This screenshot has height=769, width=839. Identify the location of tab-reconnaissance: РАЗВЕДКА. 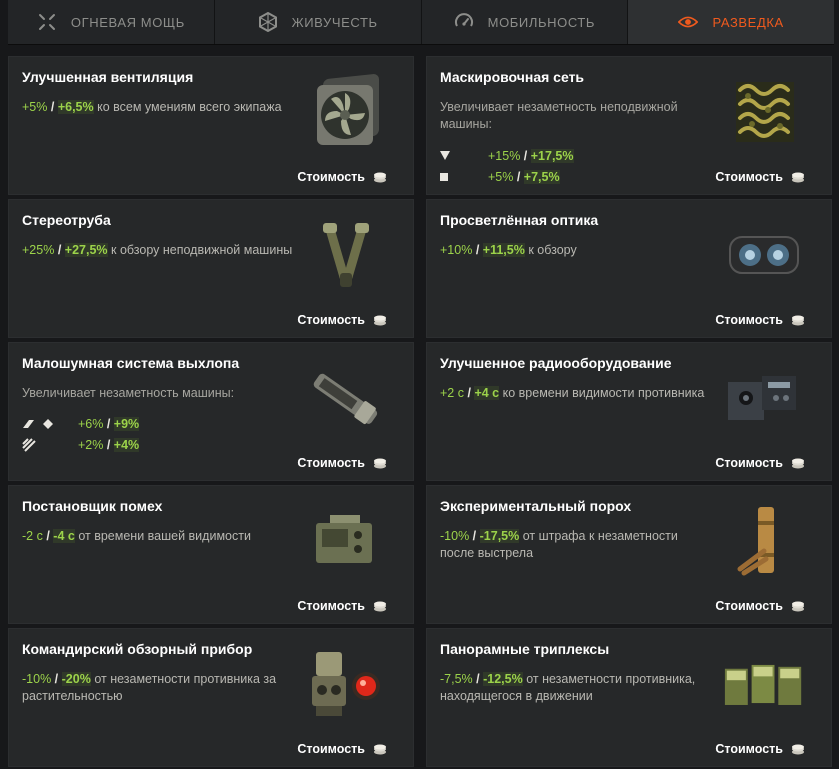
(731, 22).